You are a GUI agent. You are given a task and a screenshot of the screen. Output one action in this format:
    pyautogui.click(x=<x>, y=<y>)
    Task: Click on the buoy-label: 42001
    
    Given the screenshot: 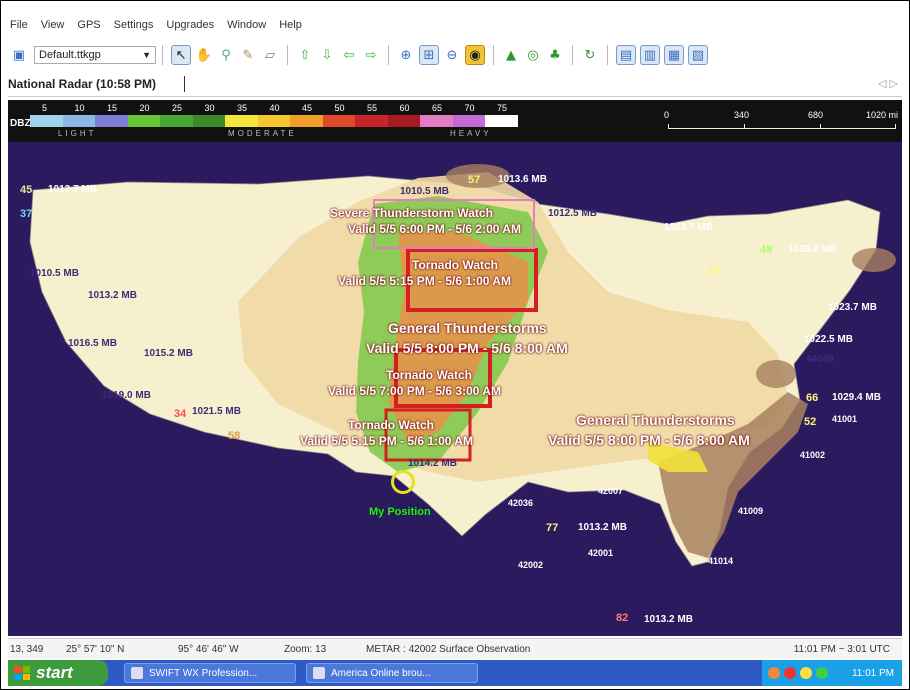 What is the action you would take?
    pyautogui.click(x=600, y=553)
    